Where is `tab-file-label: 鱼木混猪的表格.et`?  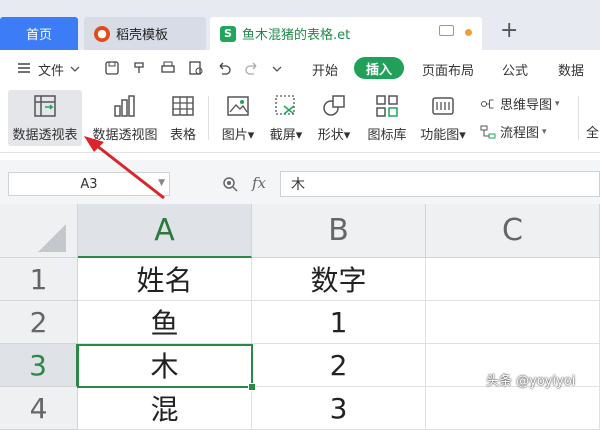 tab-file-label: 鱼木混猪的表格.et is located at coordinates (296, 35).